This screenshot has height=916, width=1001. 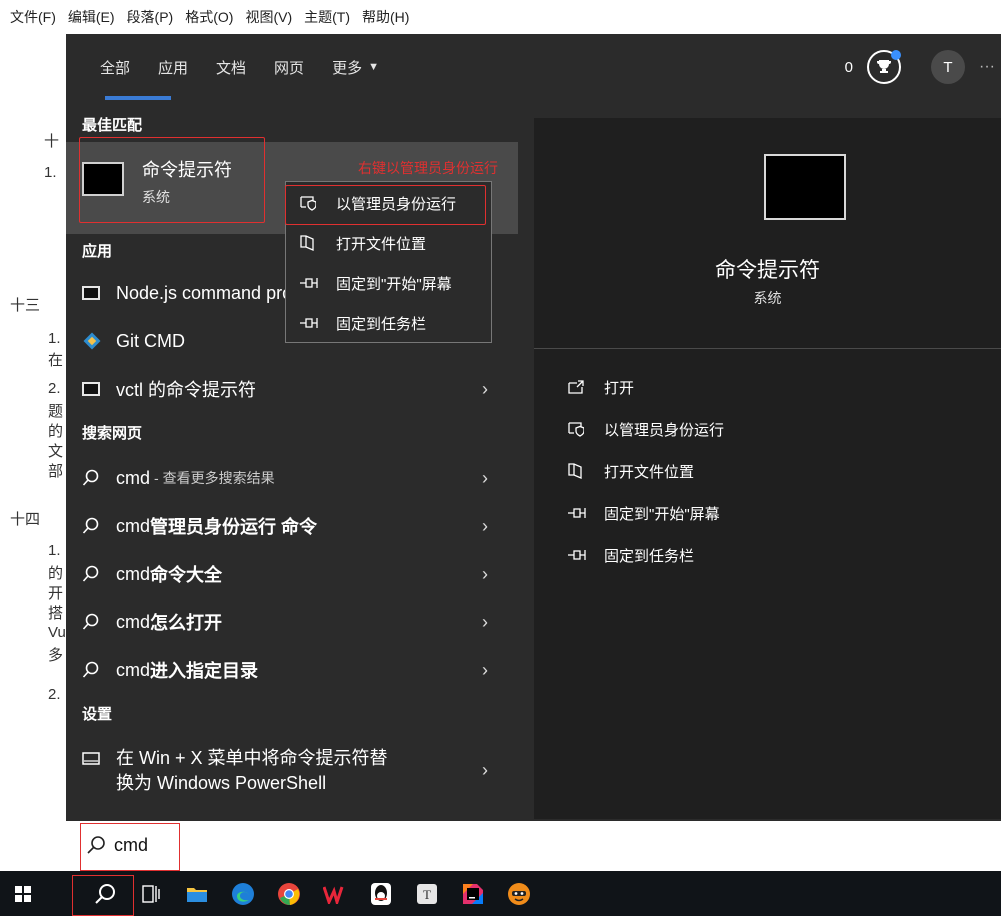 What do you see at coordinates (884, 67) in the screenshot?
I see `rewards-trophy-icon` at bounding box center [884, 67].